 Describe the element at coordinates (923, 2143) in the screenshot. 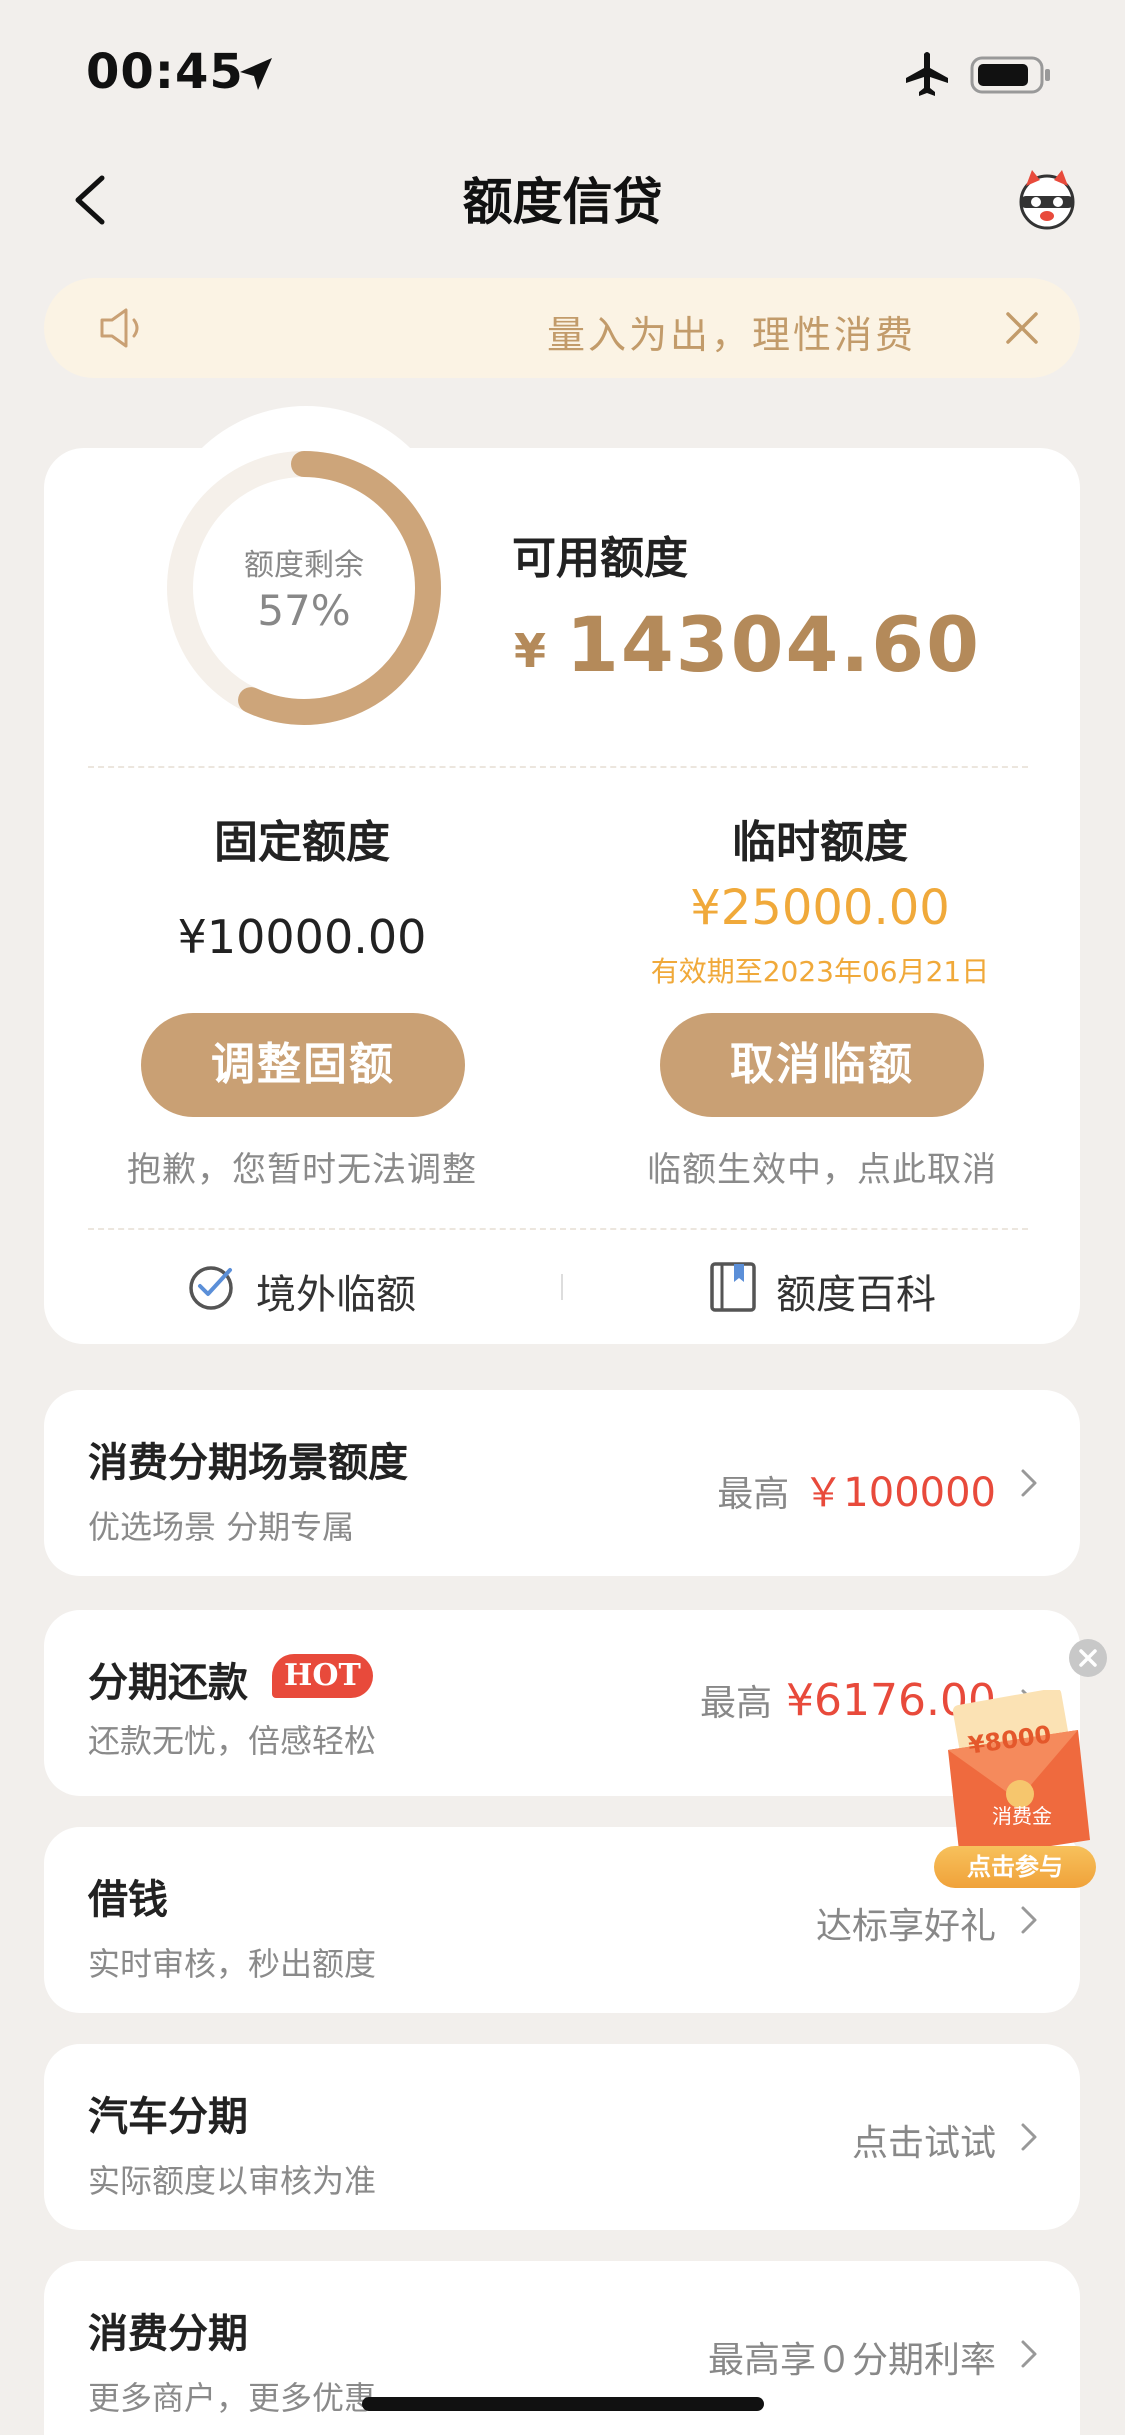

I see `service-right-text: 点击试试` at that location.